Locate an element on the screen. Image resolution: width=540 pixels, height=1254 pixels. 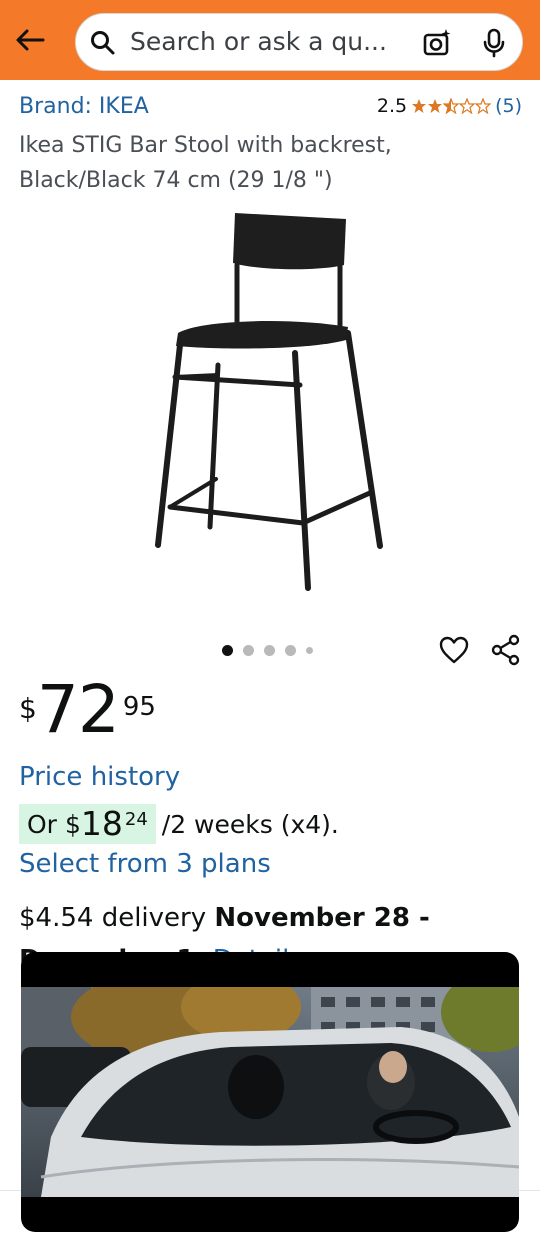
price-currency: $ is located at coordinates (28, 708).